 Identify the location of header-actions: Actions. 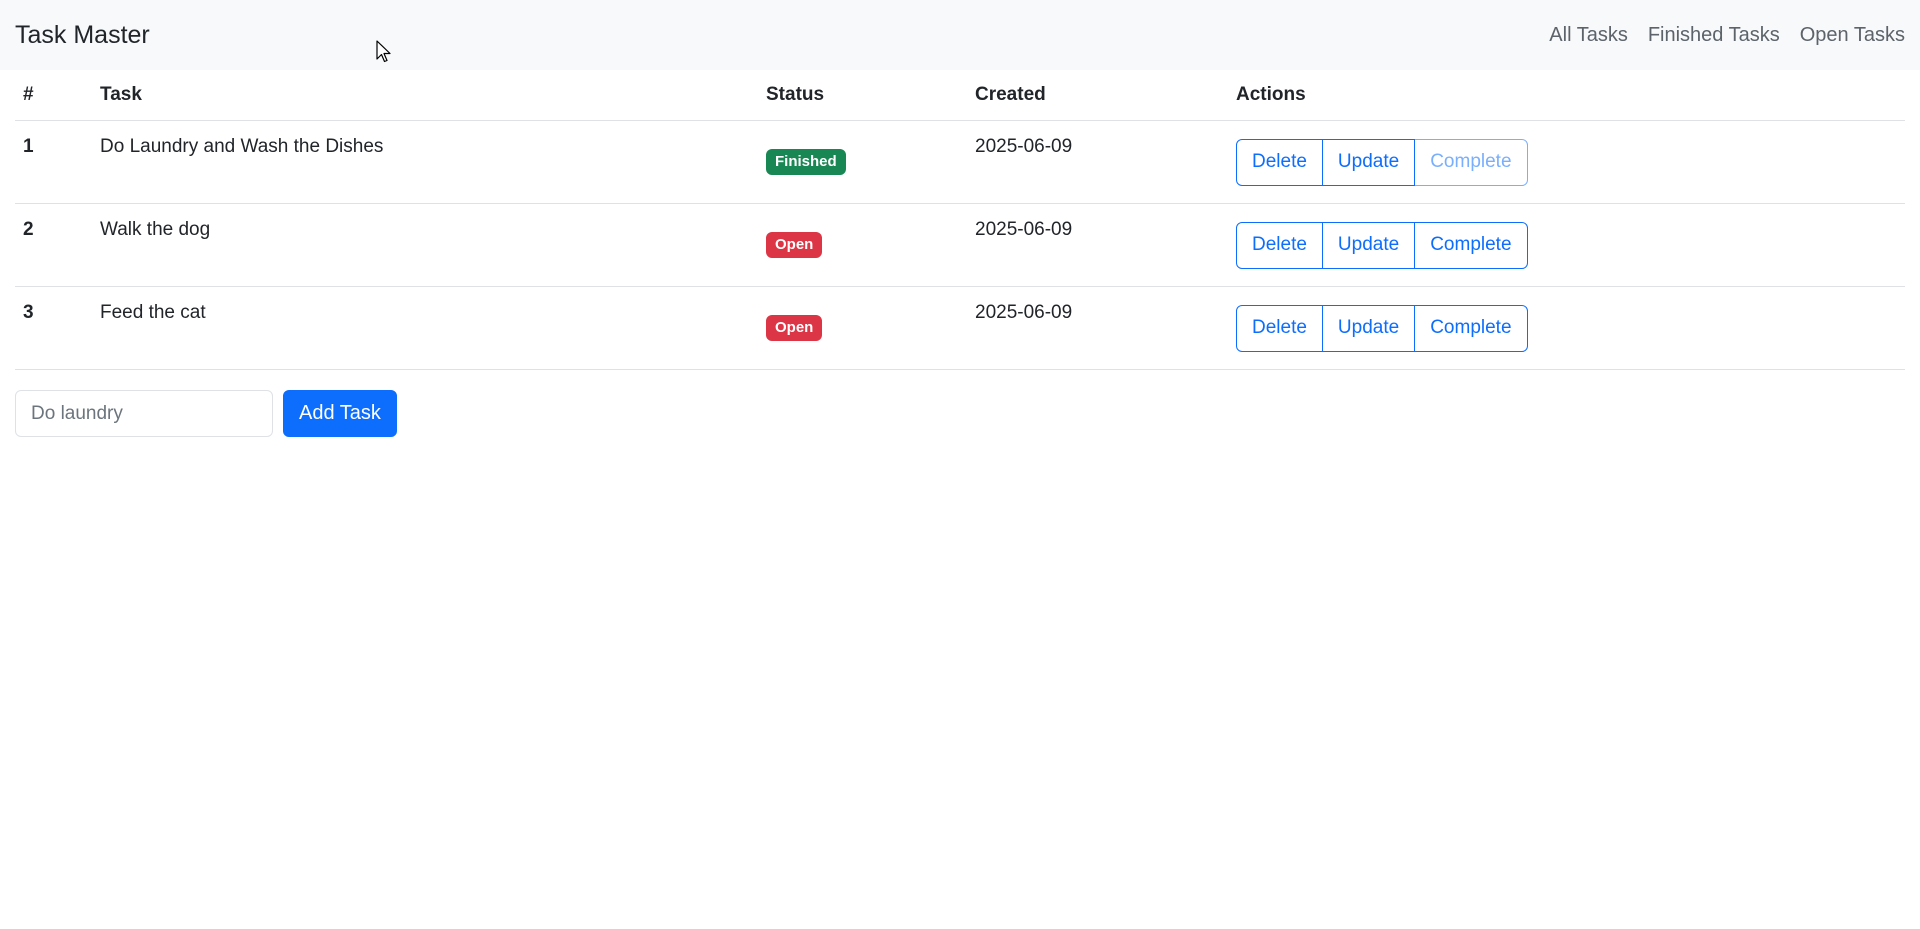
(1566, 95).